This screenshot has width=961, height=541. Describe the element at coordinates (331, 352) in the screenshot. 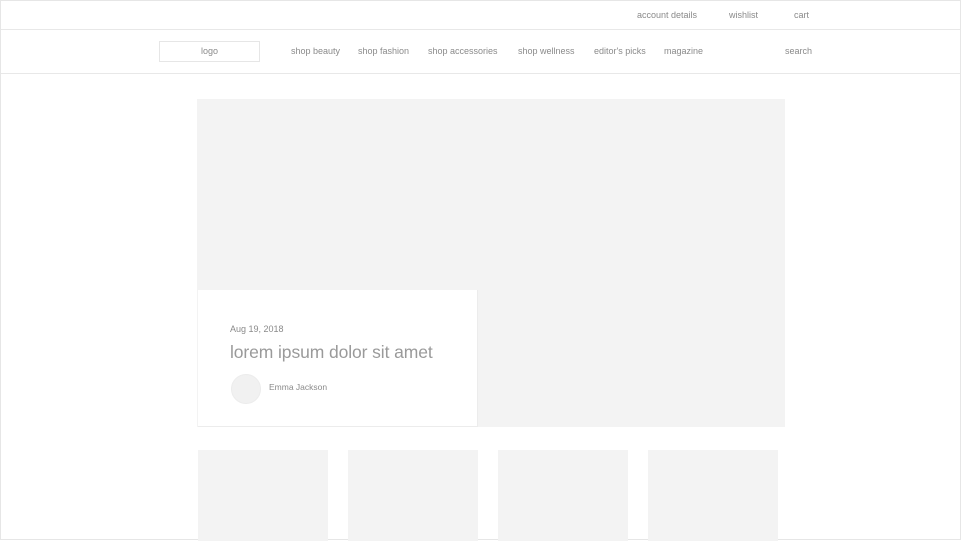

I see `article-title: lorem ipsum dolor sit amet` at that location.